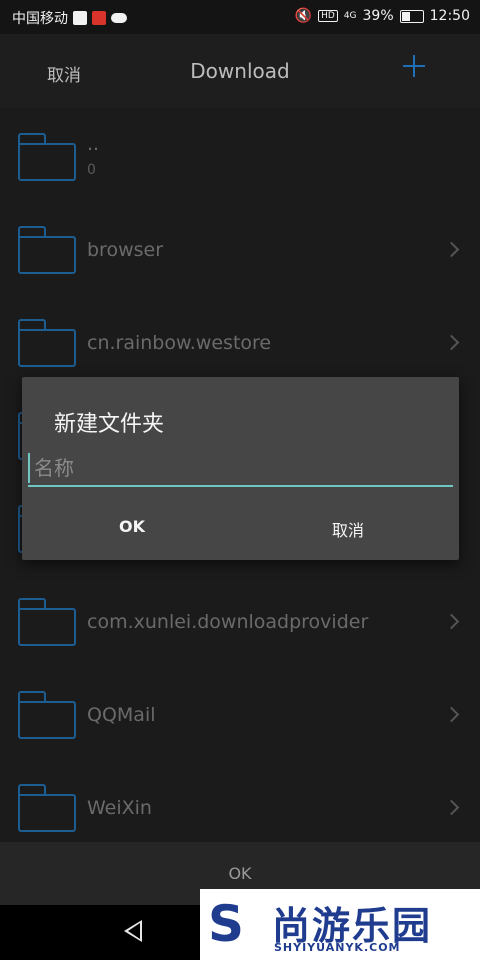  What do you see at coordinates (303, 16) in the screenshot?
I see `mute-icon: 🔇` at bounding box center [303, 16].